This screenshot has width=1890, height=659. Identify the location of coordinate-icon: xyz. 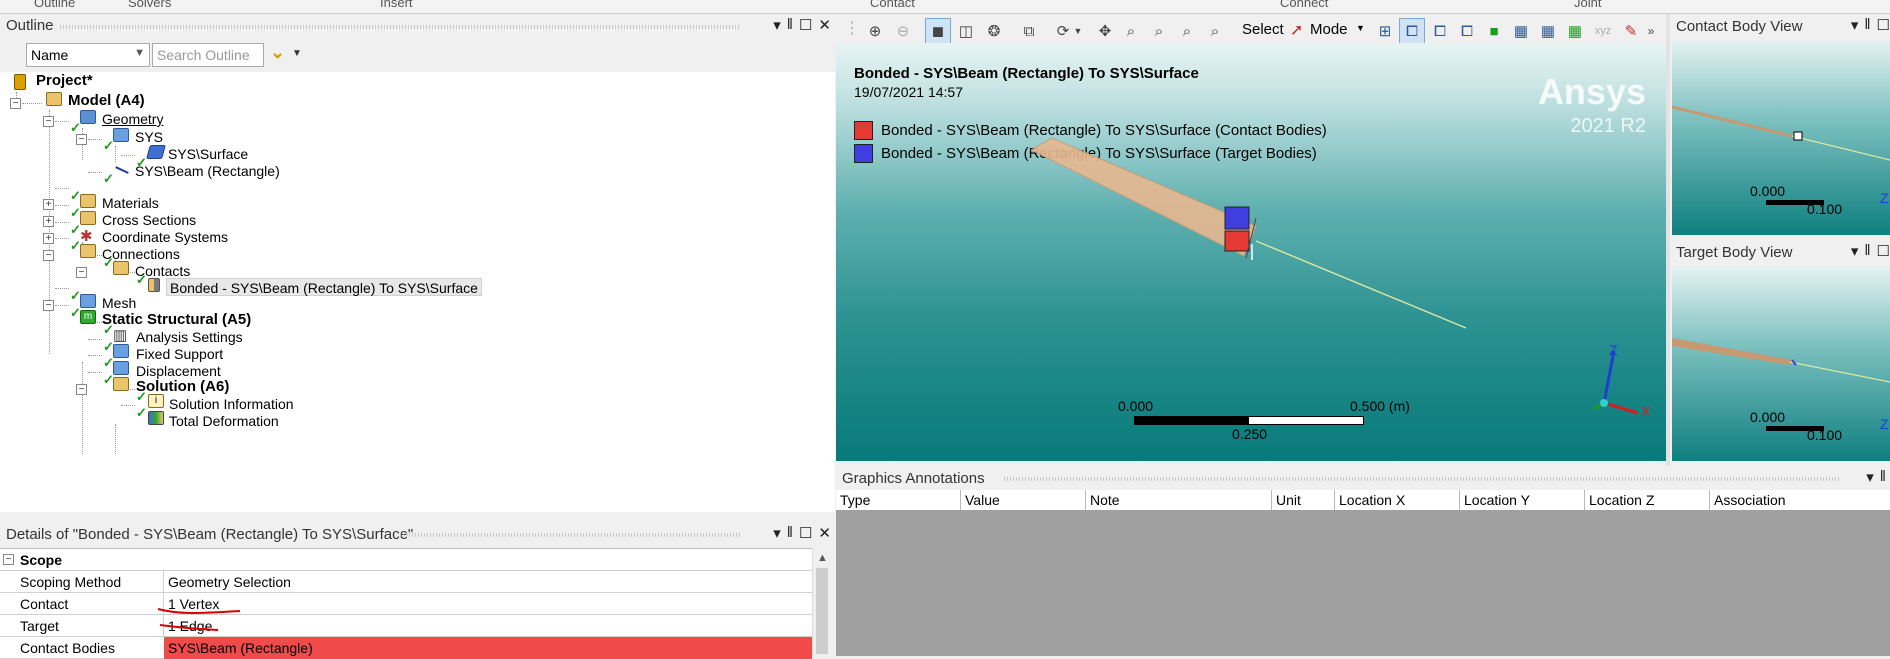
(1603, 31).